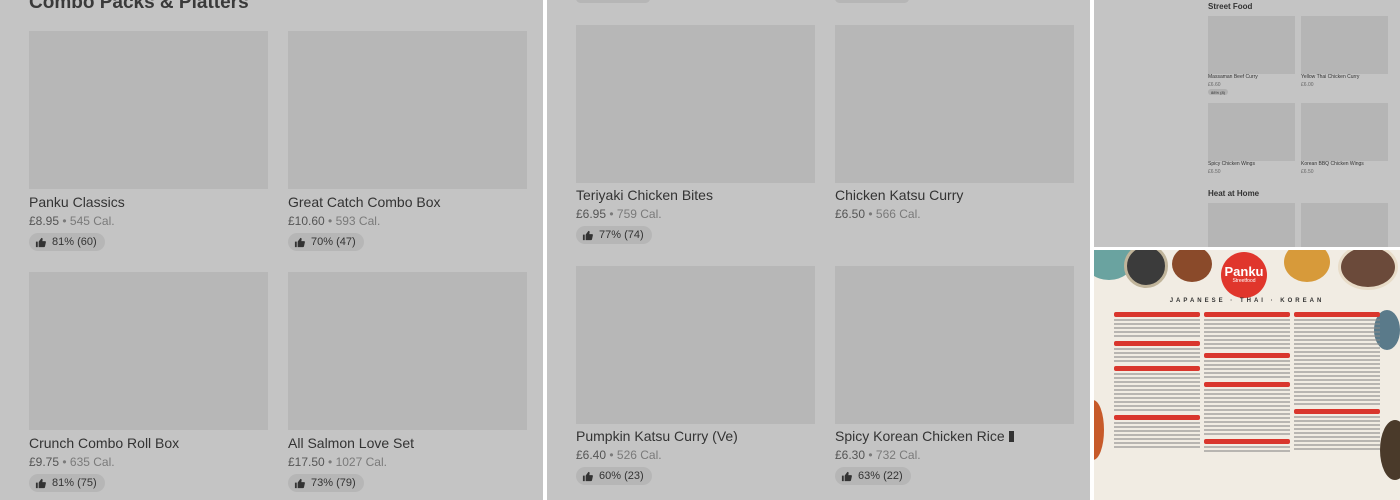 The height and width of the screenshot is (500, 1400). Describe the element at coordinates (1233, 77) in the screenshot. I see `item-name: Massaman Beef Curry` at that location.